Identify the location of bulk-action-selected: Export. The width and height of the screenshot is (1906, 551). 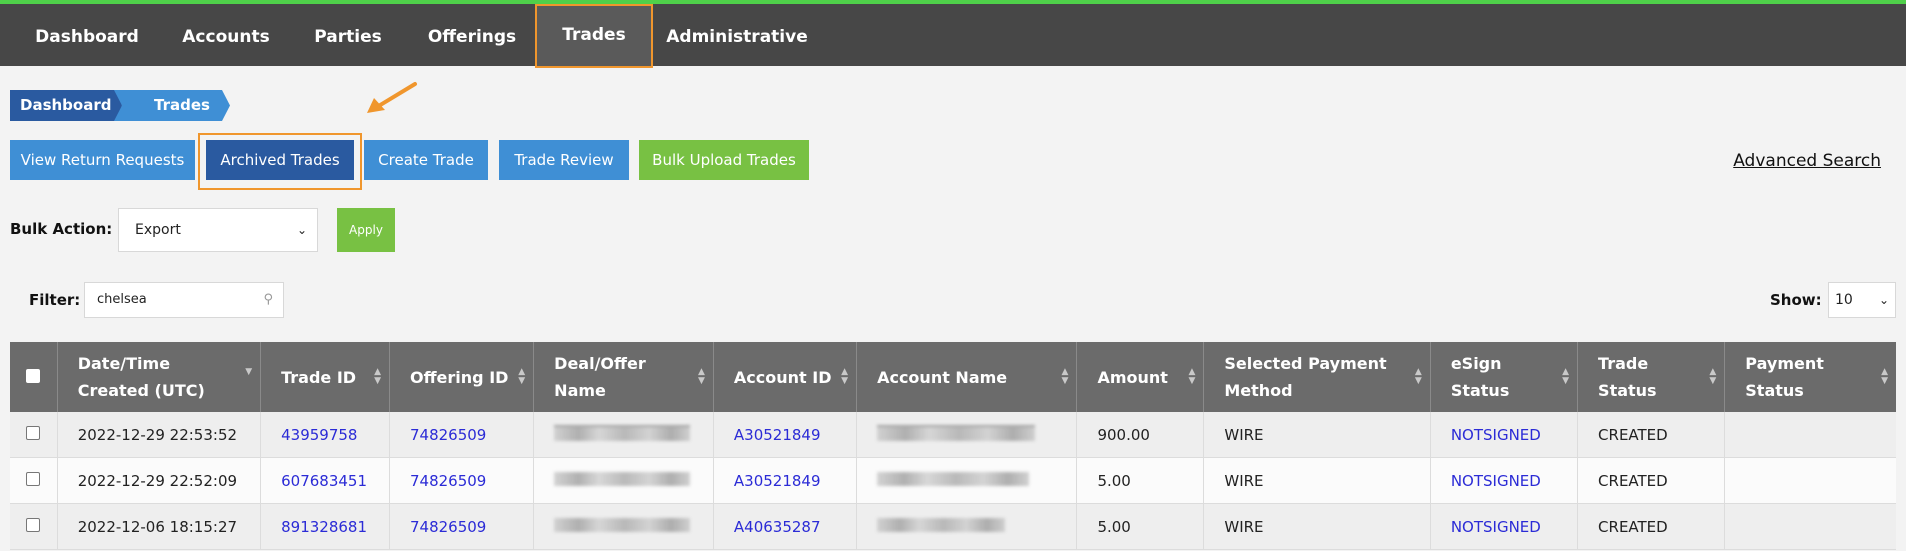
(158, 230).